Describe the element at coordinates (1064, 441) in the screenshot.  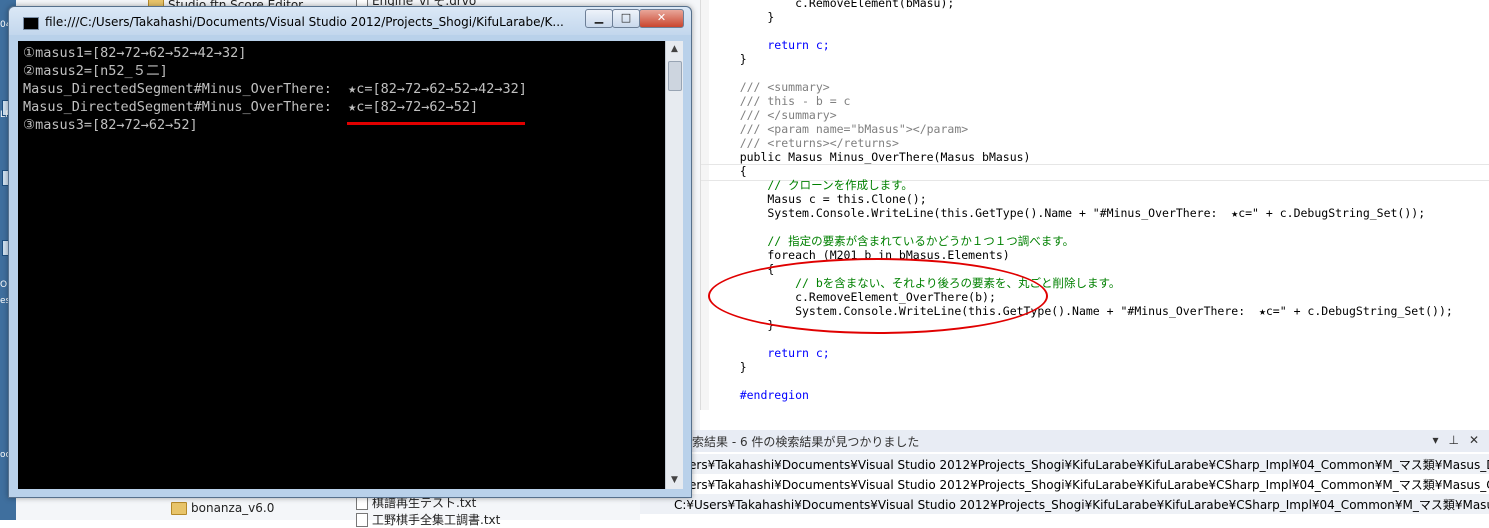
I see `results-header: 検索結果 - 6 件の検索結果が見つかりました ▾ ⊥ ✕` at that location.